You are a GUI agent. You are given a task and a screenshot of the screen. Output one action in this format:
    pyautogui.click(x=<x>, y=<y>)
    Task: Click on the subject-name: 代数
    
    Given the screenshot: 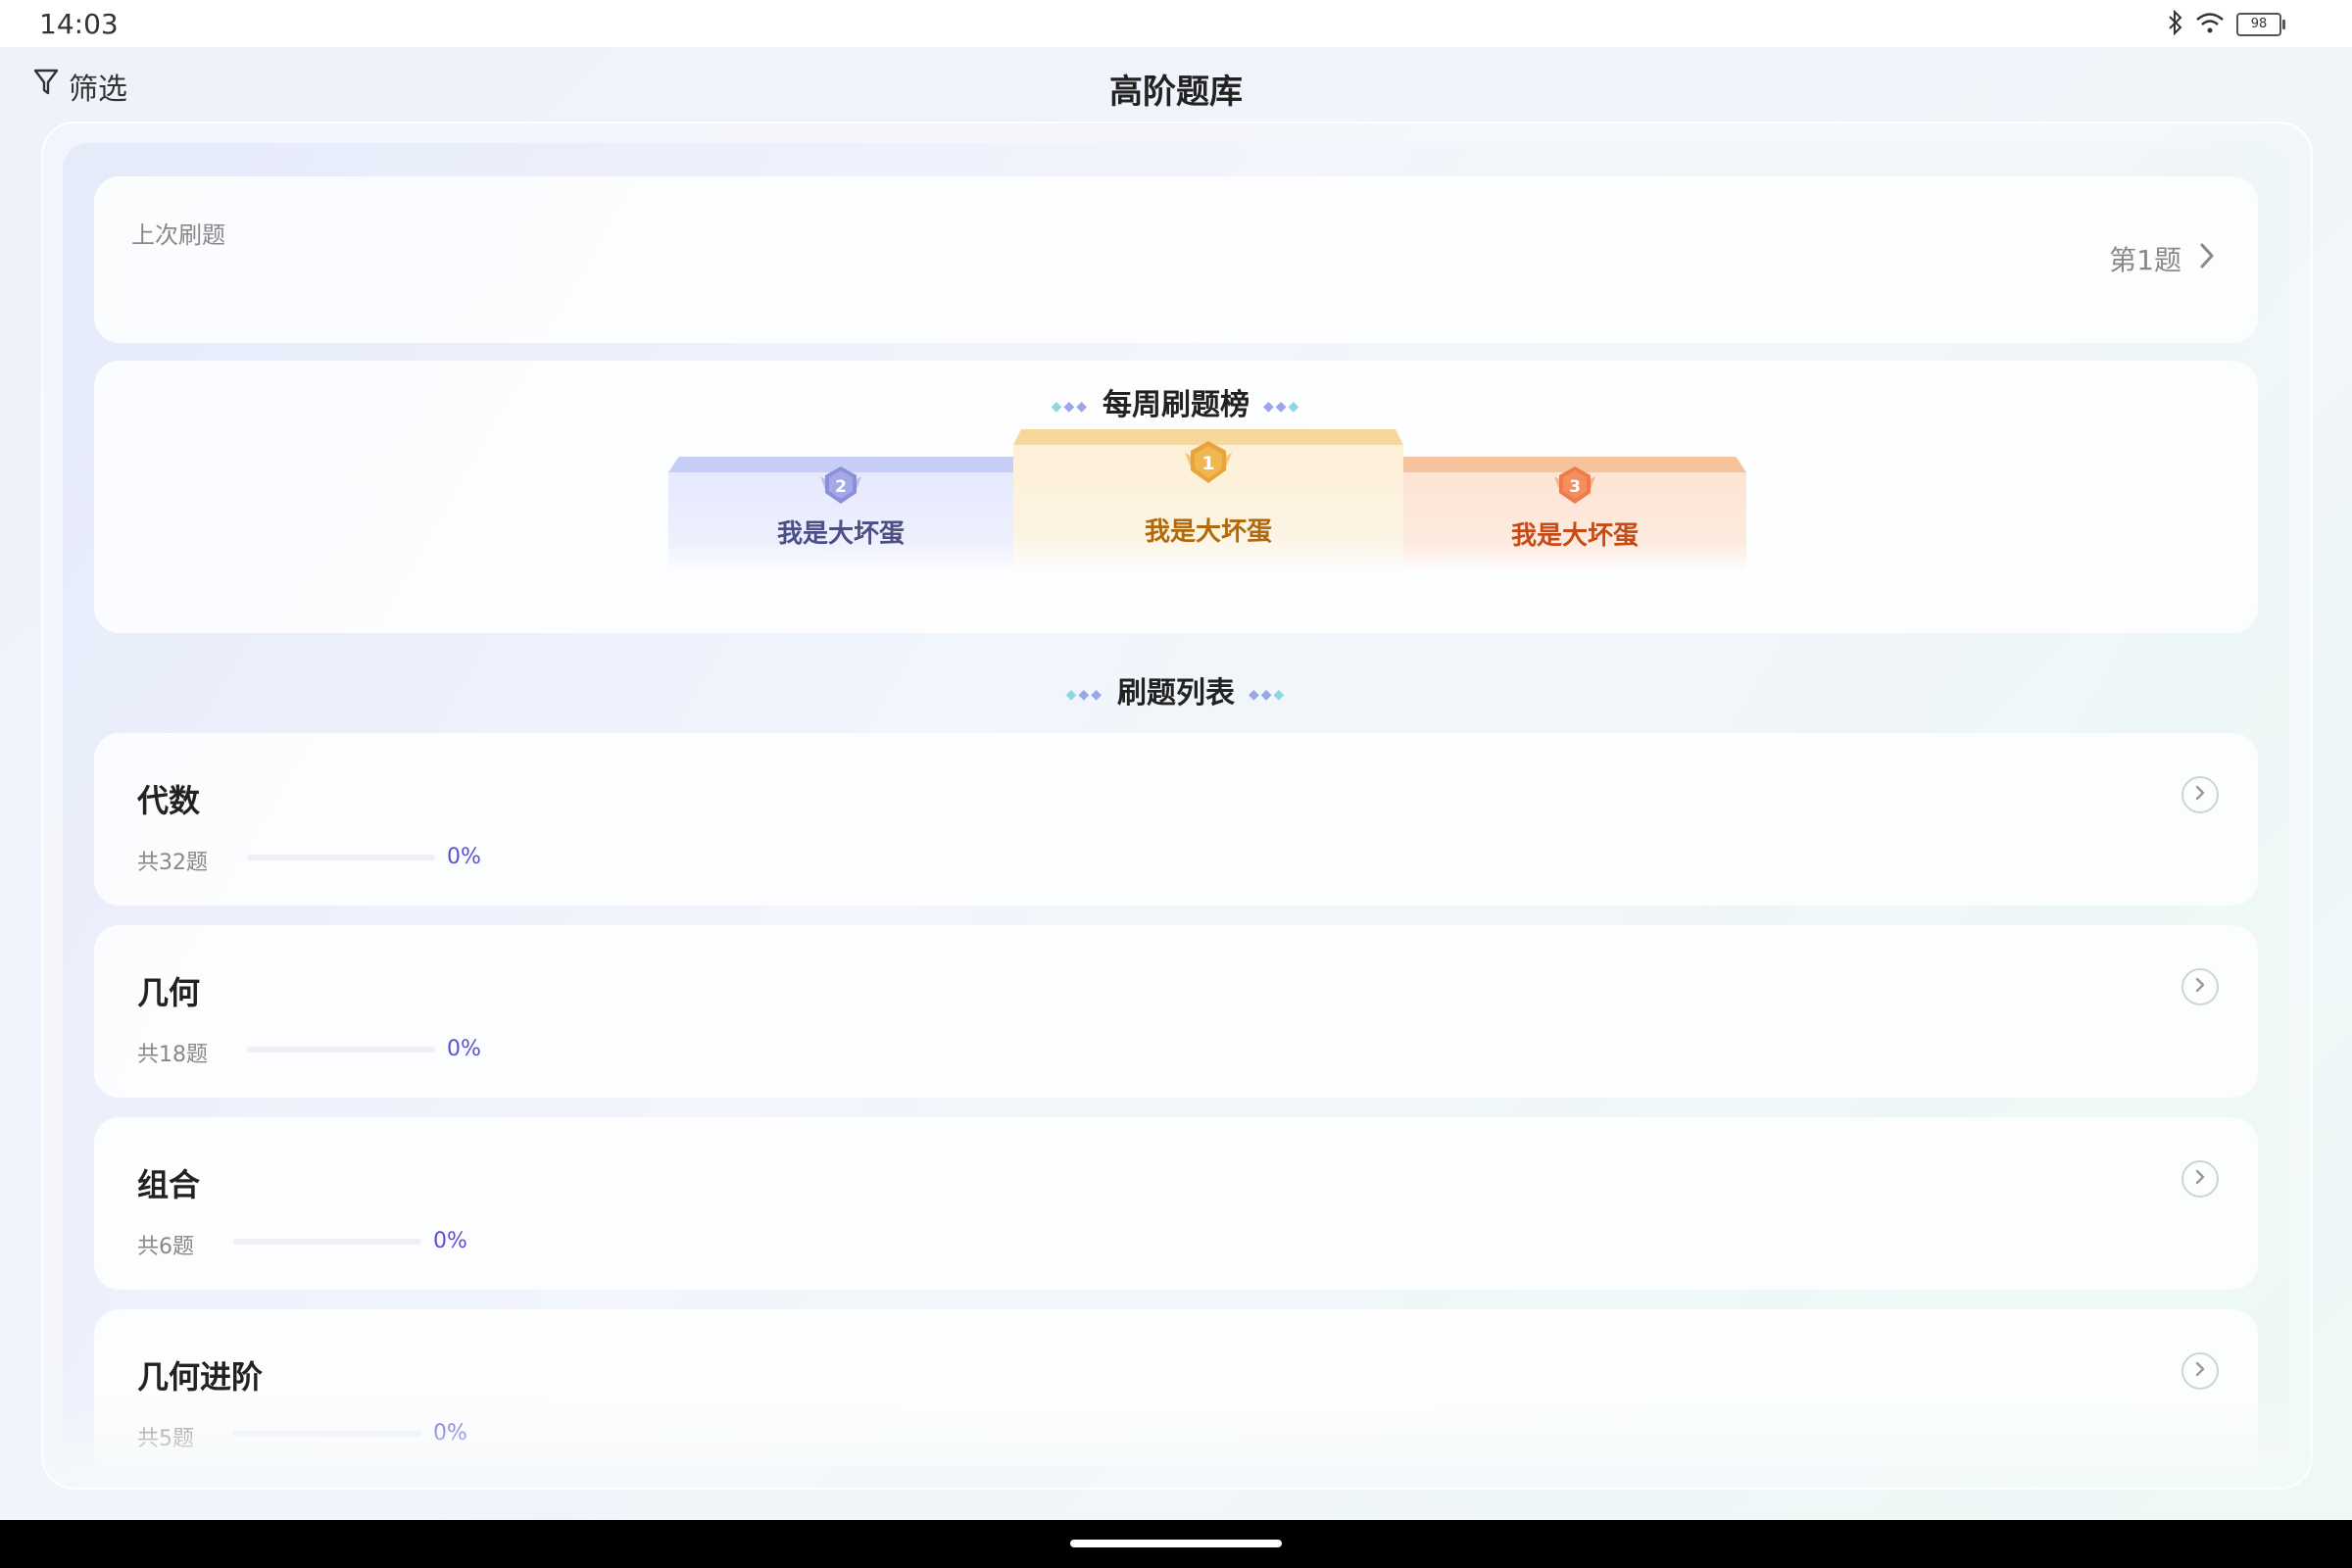 What is the action you would take?
    pyautogui.click(x=169, y=800)
    